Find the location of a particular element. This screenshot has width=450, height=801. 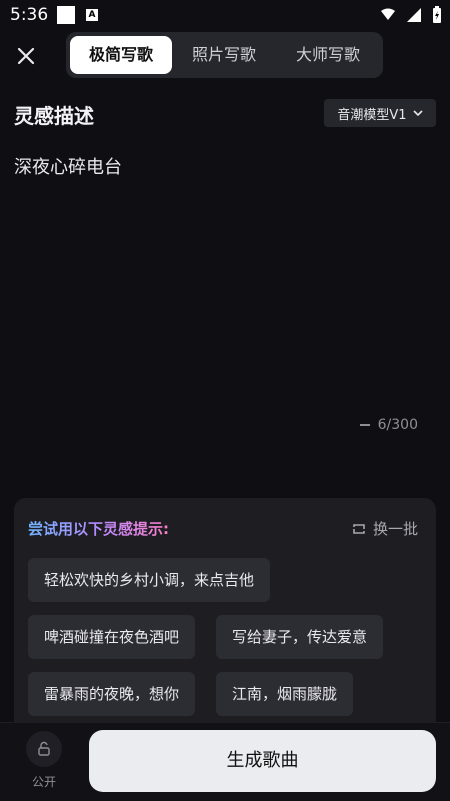

model-select: 音潮模型V1 is located at coordinates (380, 113).